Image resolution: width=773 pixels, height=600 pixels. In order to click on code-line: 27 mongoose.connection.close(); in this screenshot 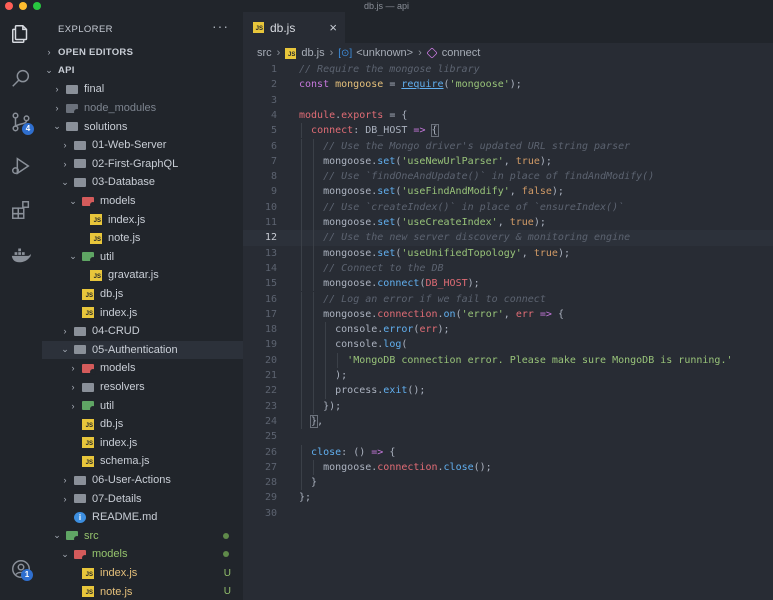, I will do `click(508, 467)`.